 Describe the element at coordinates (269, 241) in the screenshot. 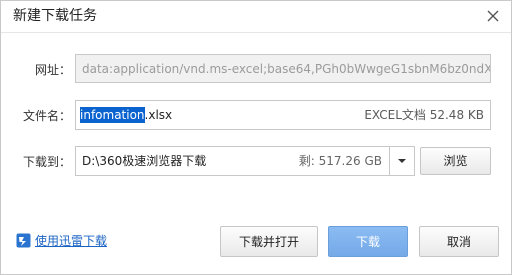

I see `download-and-open-button: 下载并打开` at that location.